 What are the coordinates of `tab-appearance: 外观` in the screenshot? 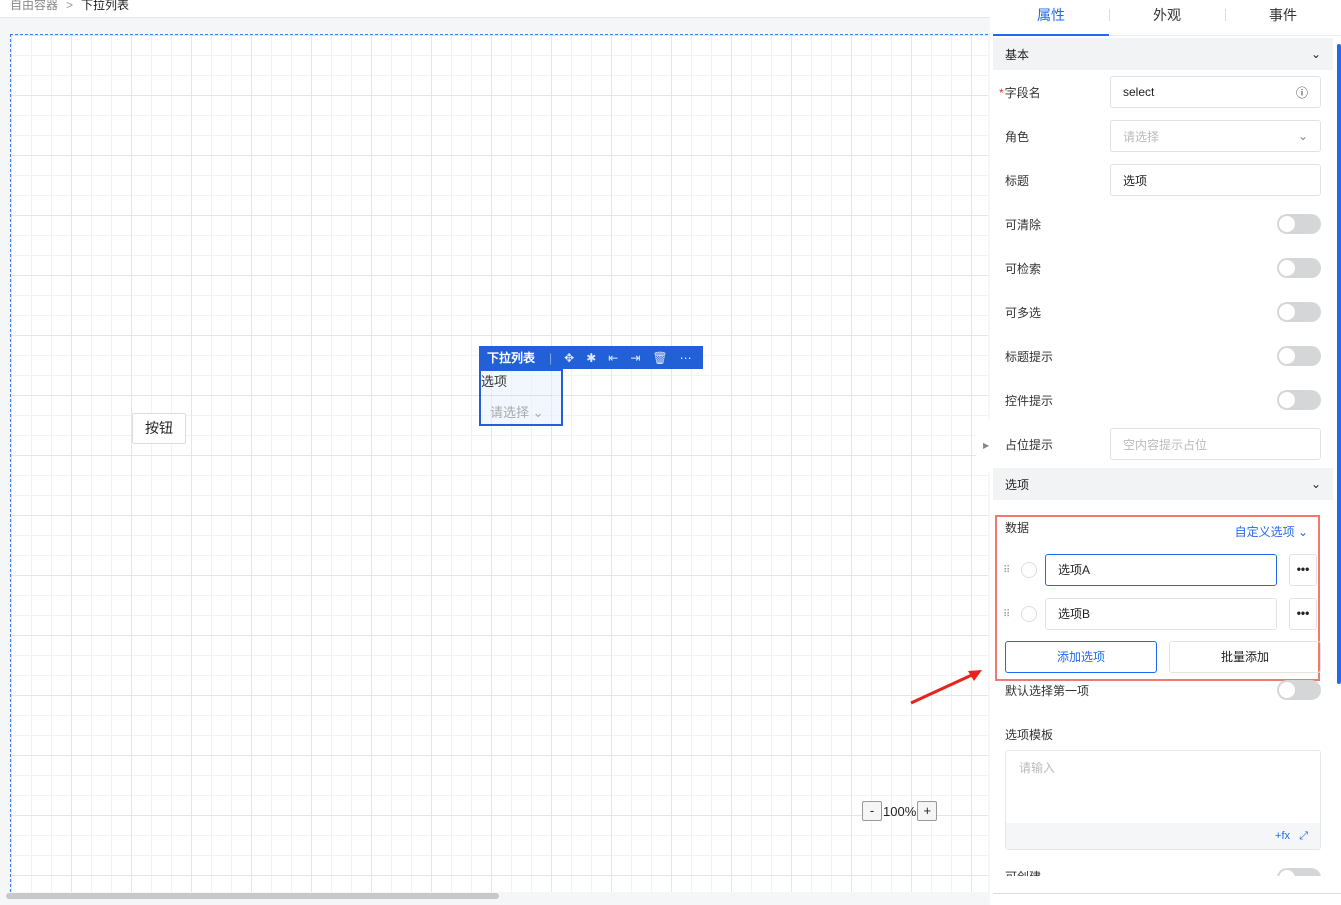 It's located at (1167, 17).